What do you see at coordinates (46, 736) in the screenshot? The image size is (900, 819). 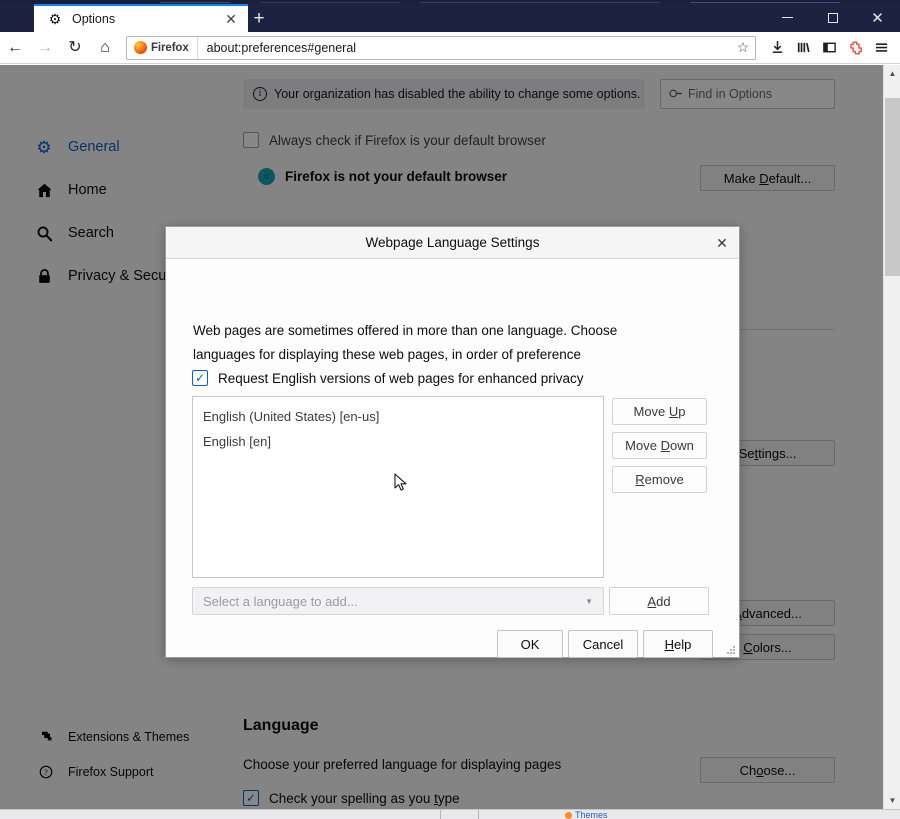 I see `puzzle-glyph` at bounding box center [46, 736].